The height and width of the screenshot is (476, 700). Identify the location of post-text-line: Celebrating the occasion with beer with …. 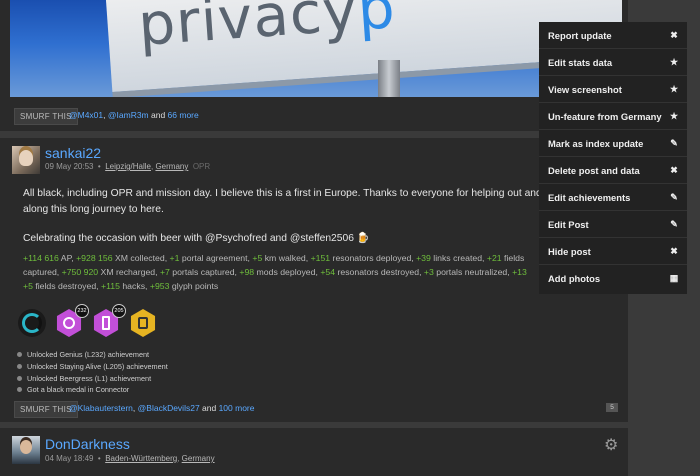
(196, 238).